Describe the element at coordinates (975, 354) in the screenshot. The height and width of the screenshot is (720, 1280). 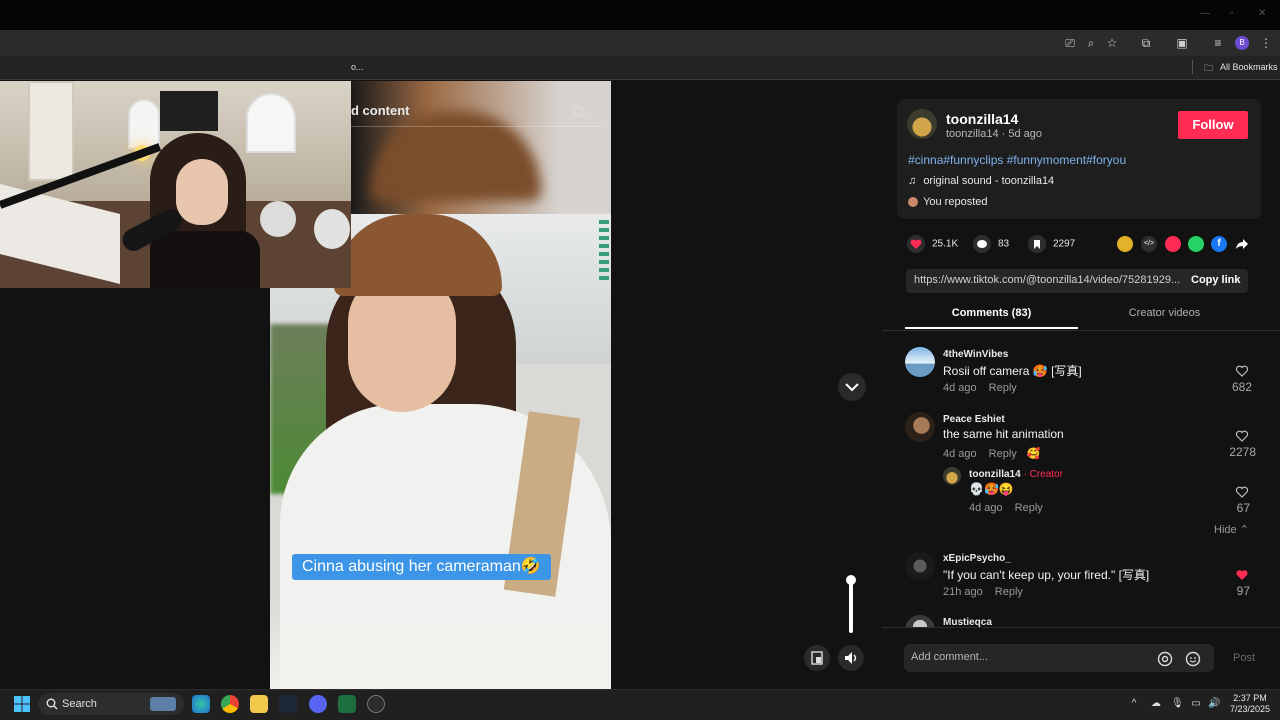
I see `comment-author: 4theWinVibes` at that location.